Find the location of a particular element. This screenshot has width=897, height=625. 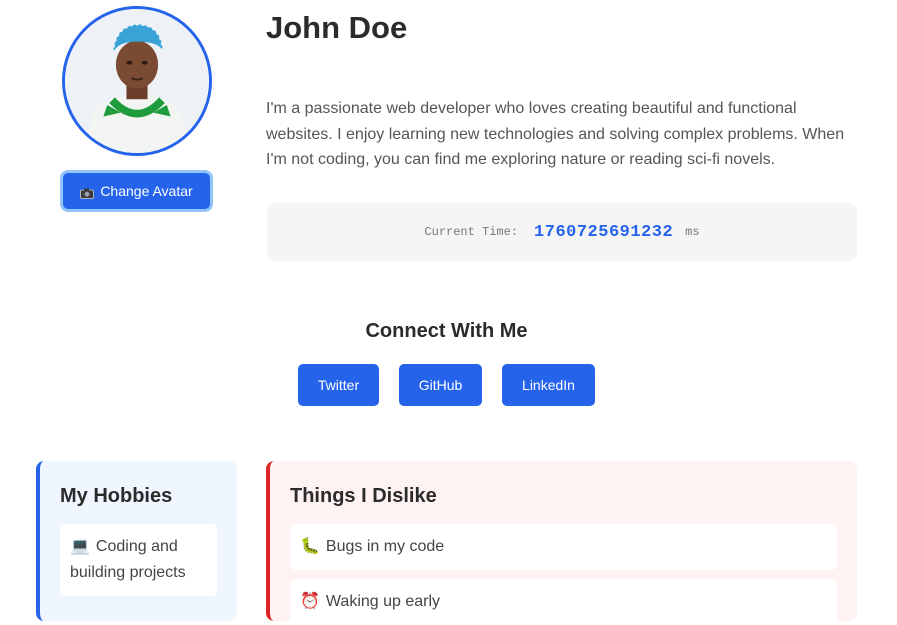

linkedin-link: LinkedIn is located at coordinates (548, 385).